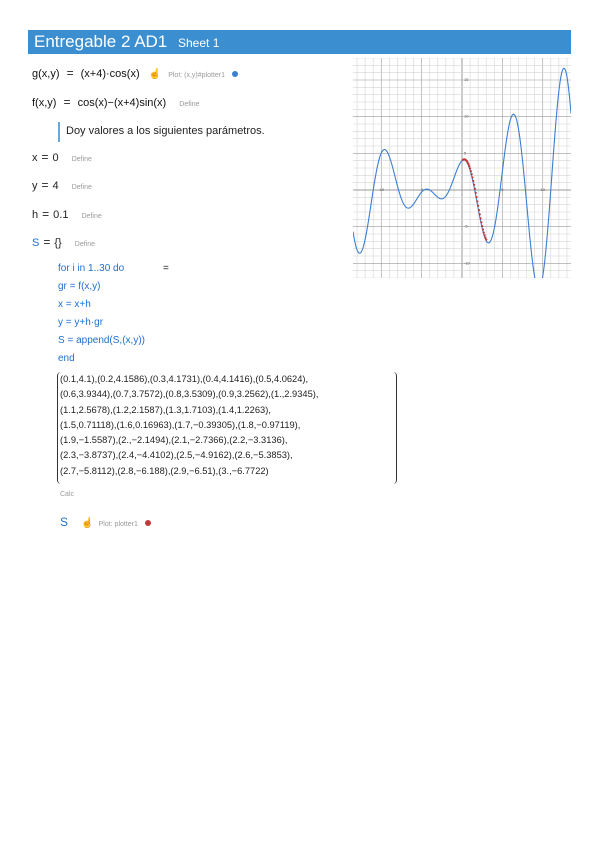  I want to click on loop-line-append: S = append(S,(x,y)), so click(101, 340).